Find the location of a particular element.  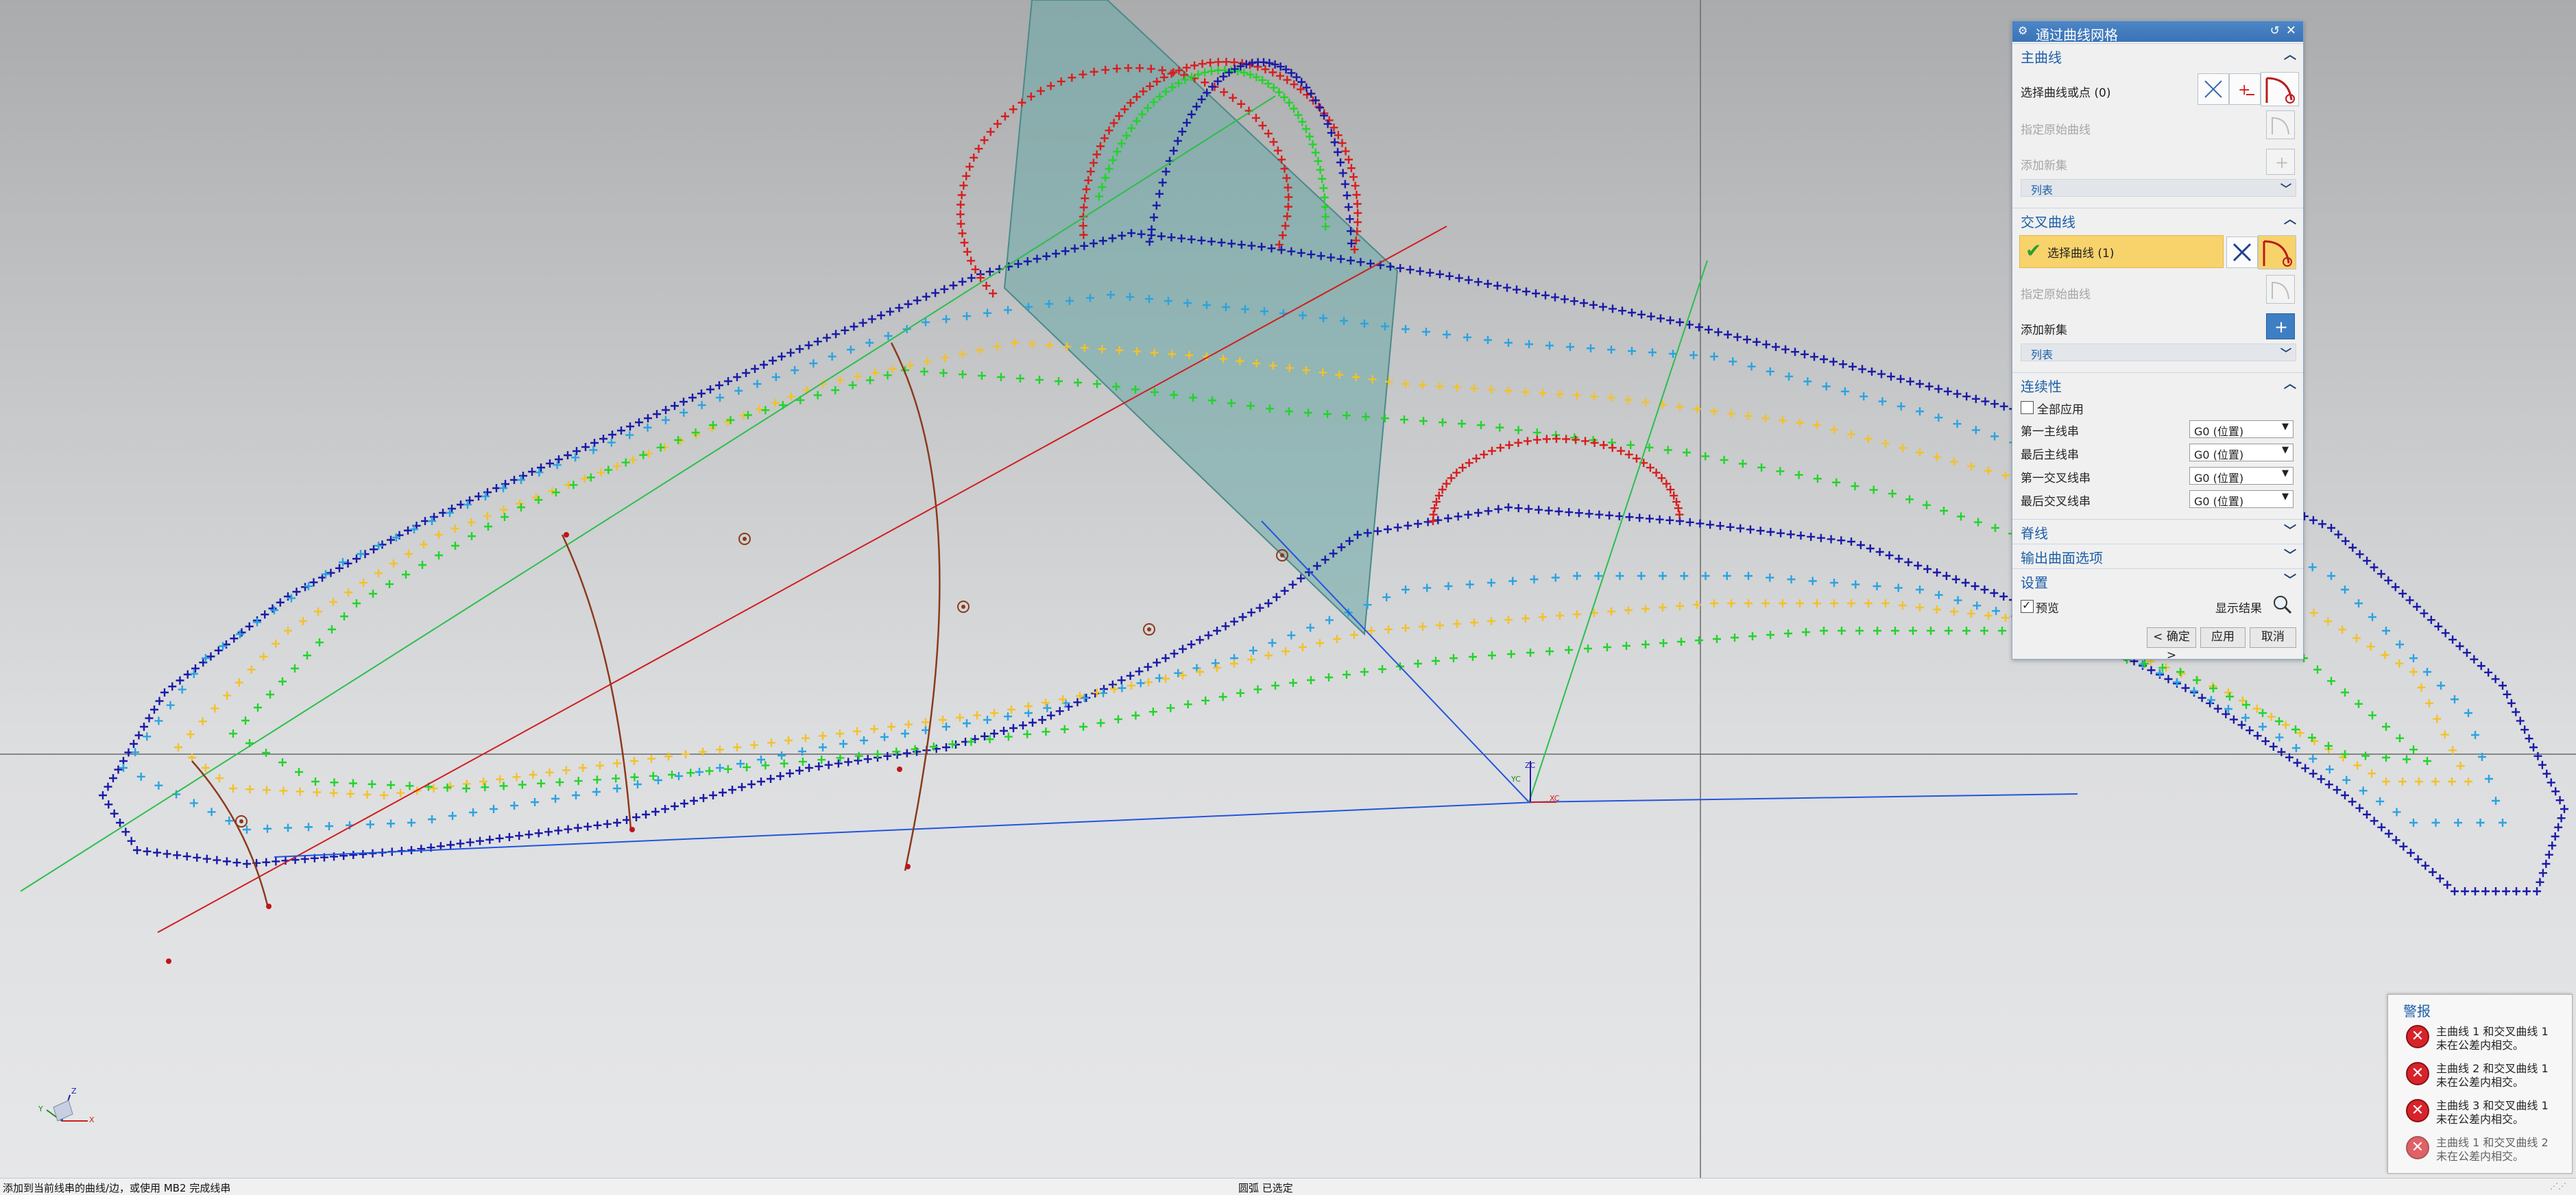

triad-x-label: X is located at coordinates (92, 1119).